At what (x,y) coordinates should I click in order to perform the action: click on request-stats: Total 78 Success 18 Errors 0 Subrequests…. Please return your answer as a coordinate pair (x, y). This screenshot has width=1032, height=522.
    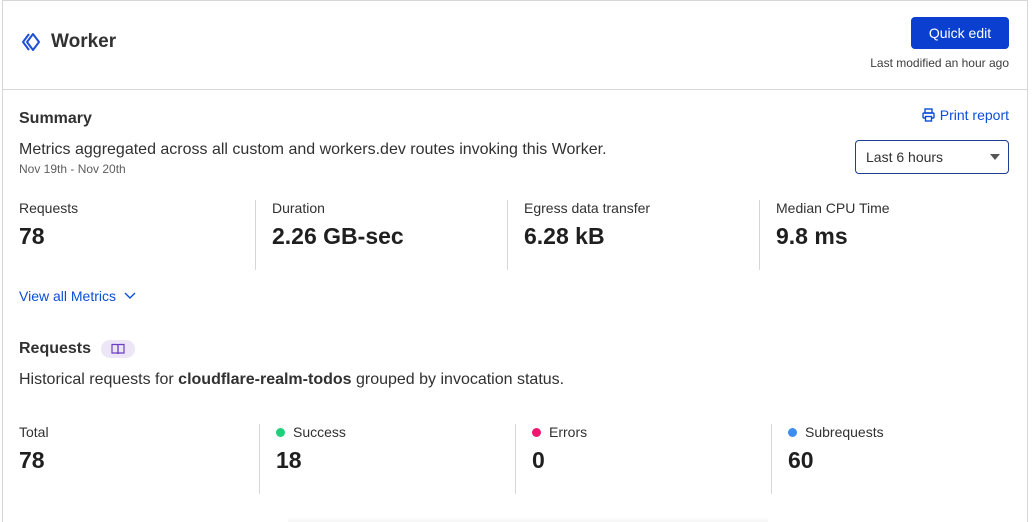
    Looking at the image, I should click on (515, 459).